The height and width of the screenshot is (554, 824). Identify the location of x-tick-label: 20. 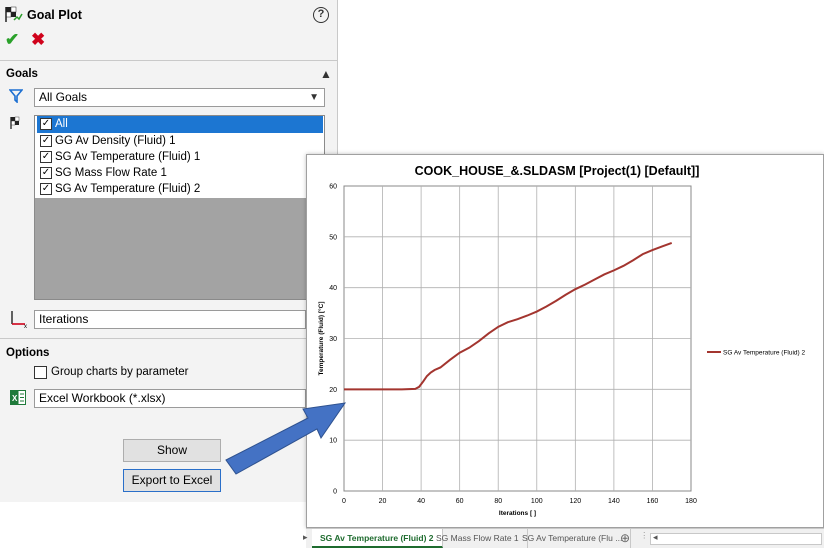
(383, 501).